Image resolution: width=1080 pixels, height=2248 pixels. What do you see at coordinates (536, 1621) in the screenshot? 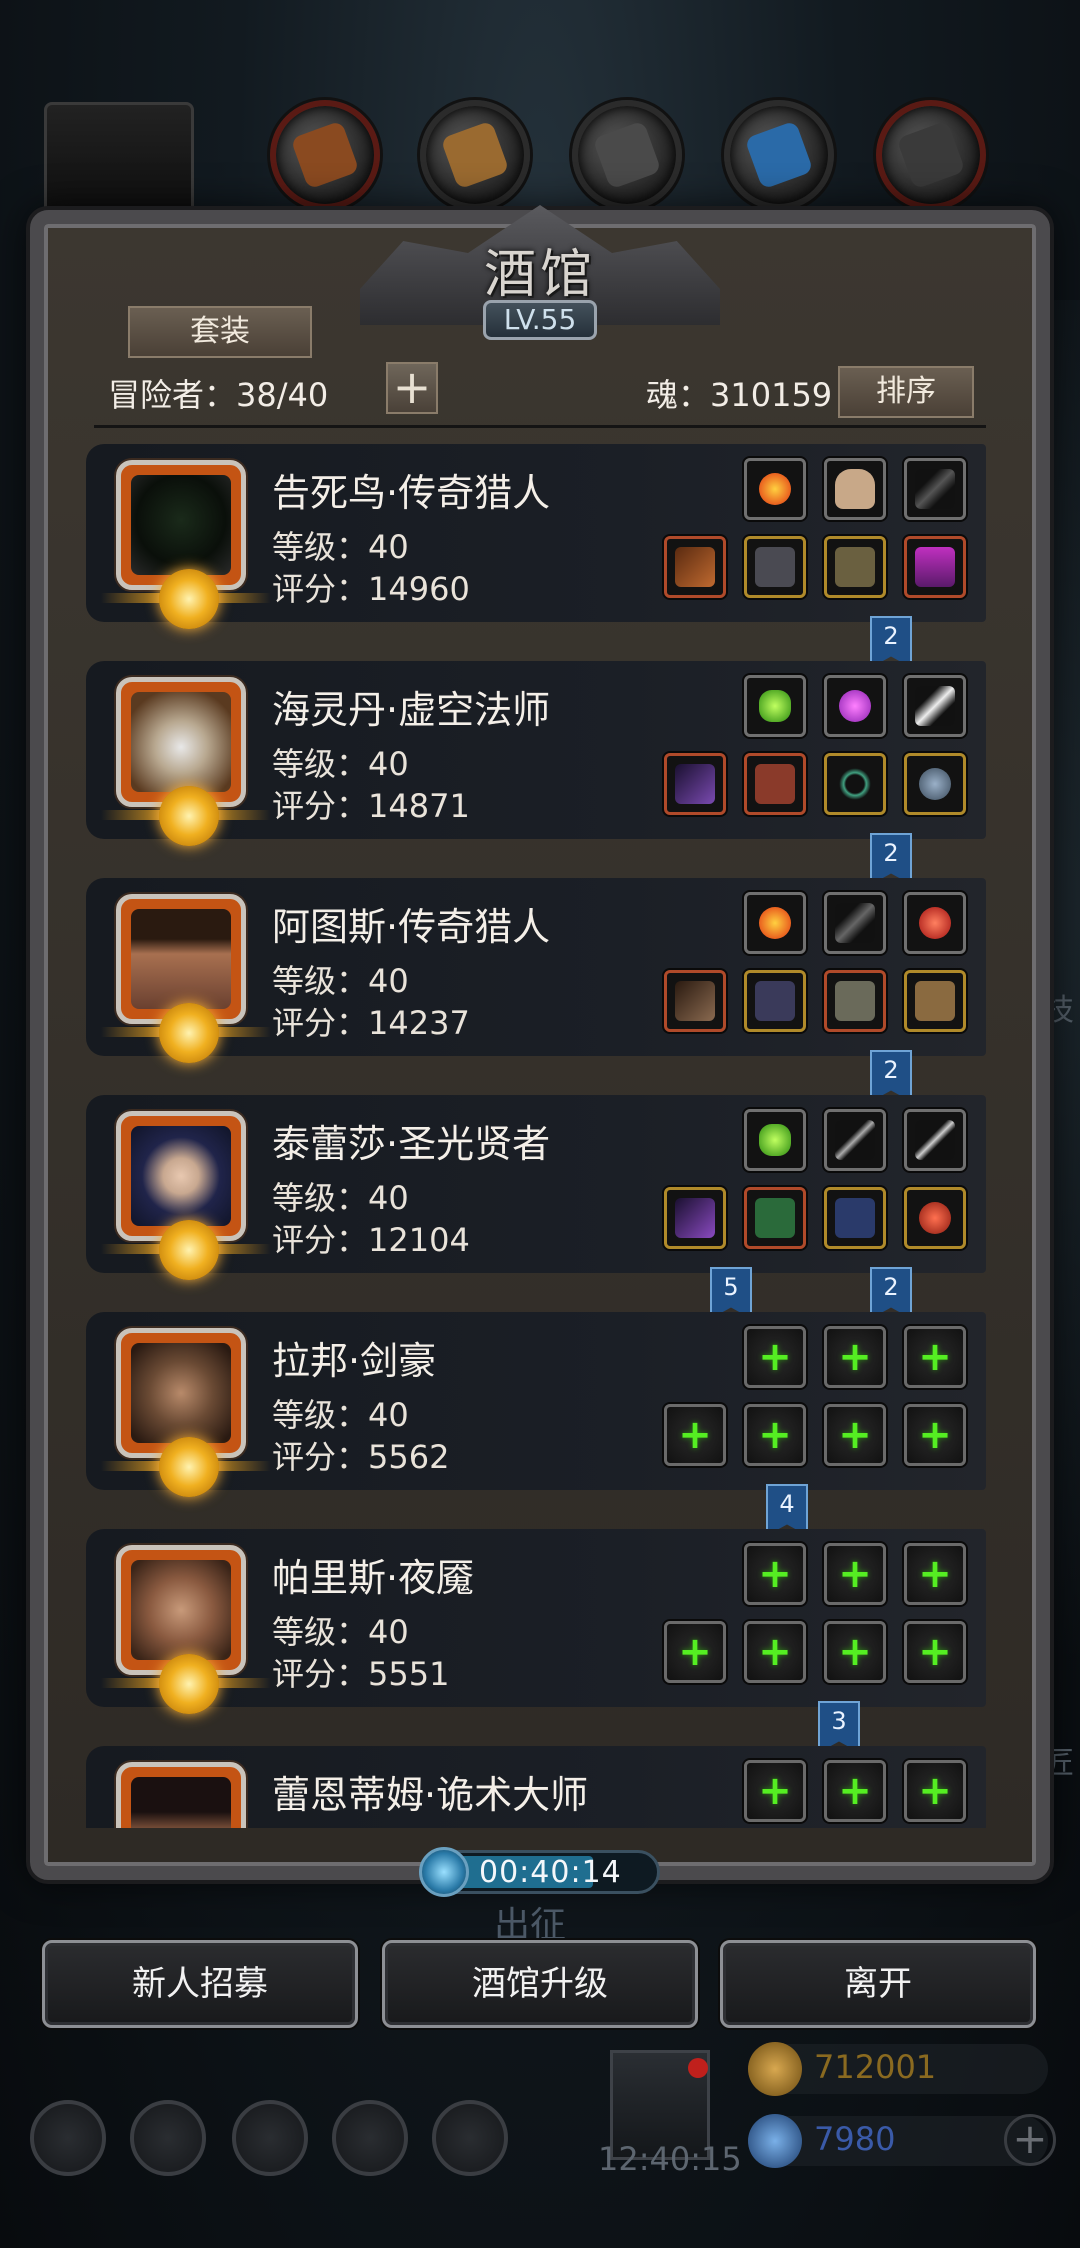
I see `hero-card: 帕里斯·夜魇 等级：40 评分：5551 + + + + + + +` at bounding box center [536, 1621].